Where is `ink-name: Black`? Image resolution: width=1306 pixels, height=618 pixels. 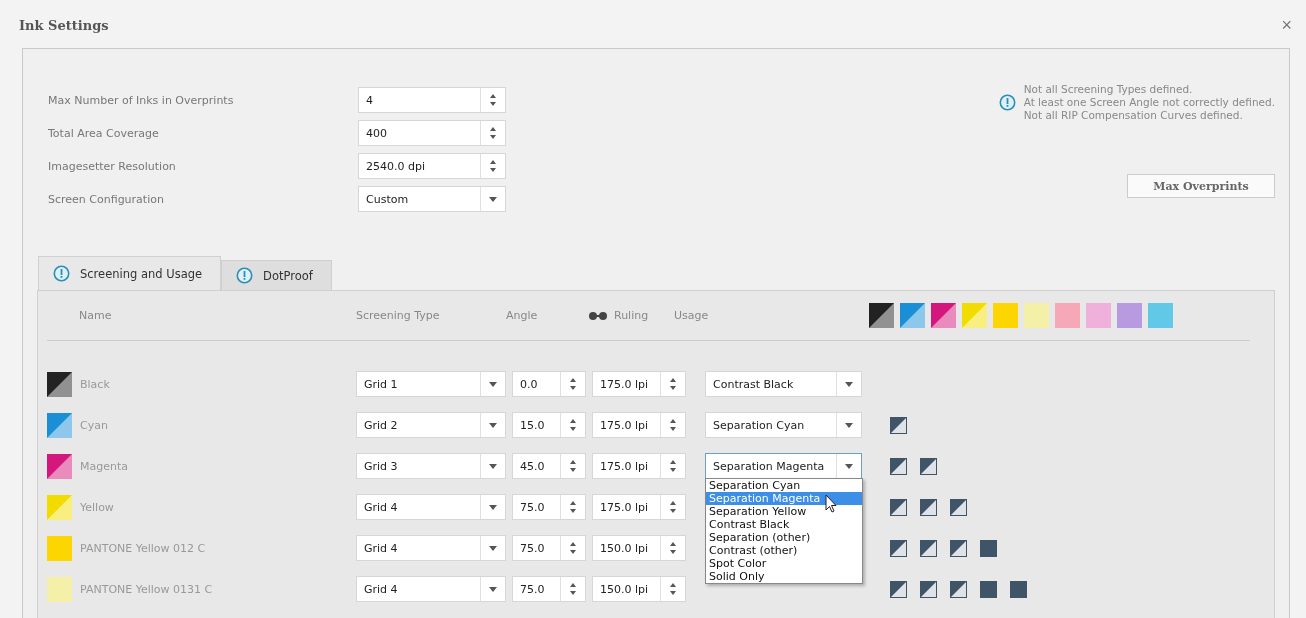 ink-name: Black is located at coordinates (95, 384).